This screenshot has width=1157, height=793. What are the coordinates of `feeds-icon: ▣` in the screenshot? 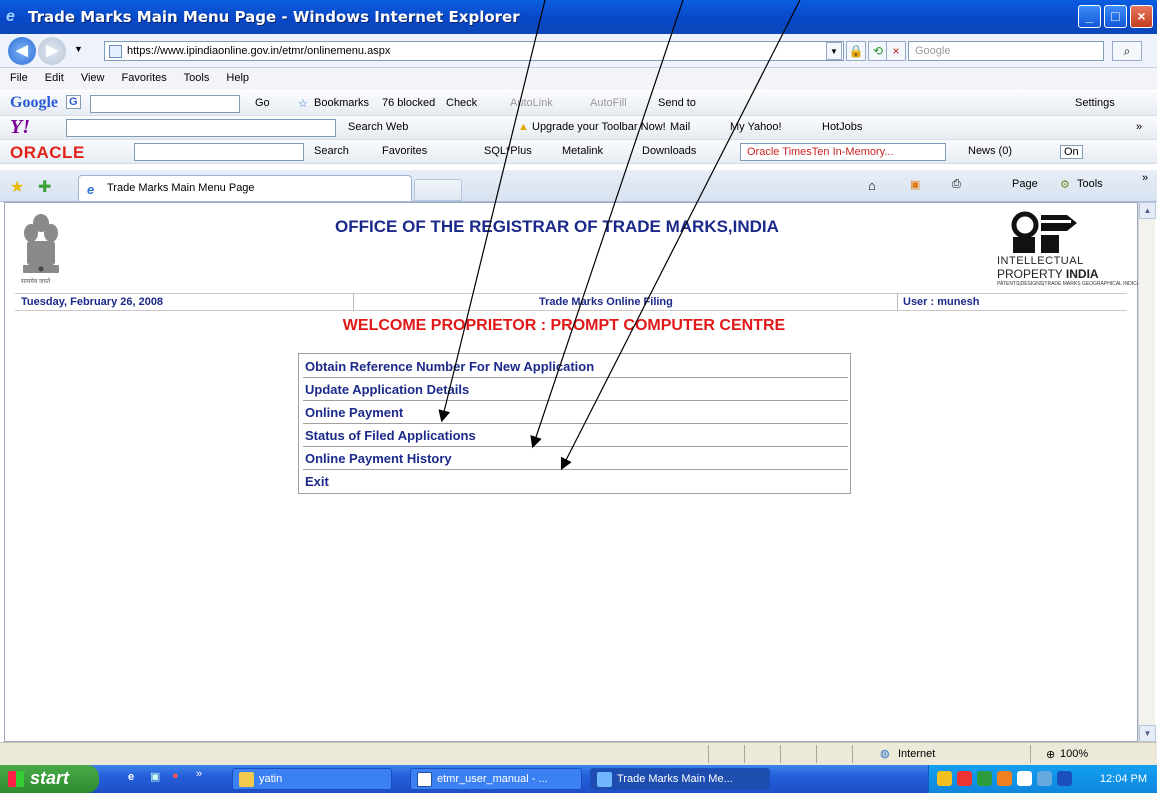 It's located at (915, 184).